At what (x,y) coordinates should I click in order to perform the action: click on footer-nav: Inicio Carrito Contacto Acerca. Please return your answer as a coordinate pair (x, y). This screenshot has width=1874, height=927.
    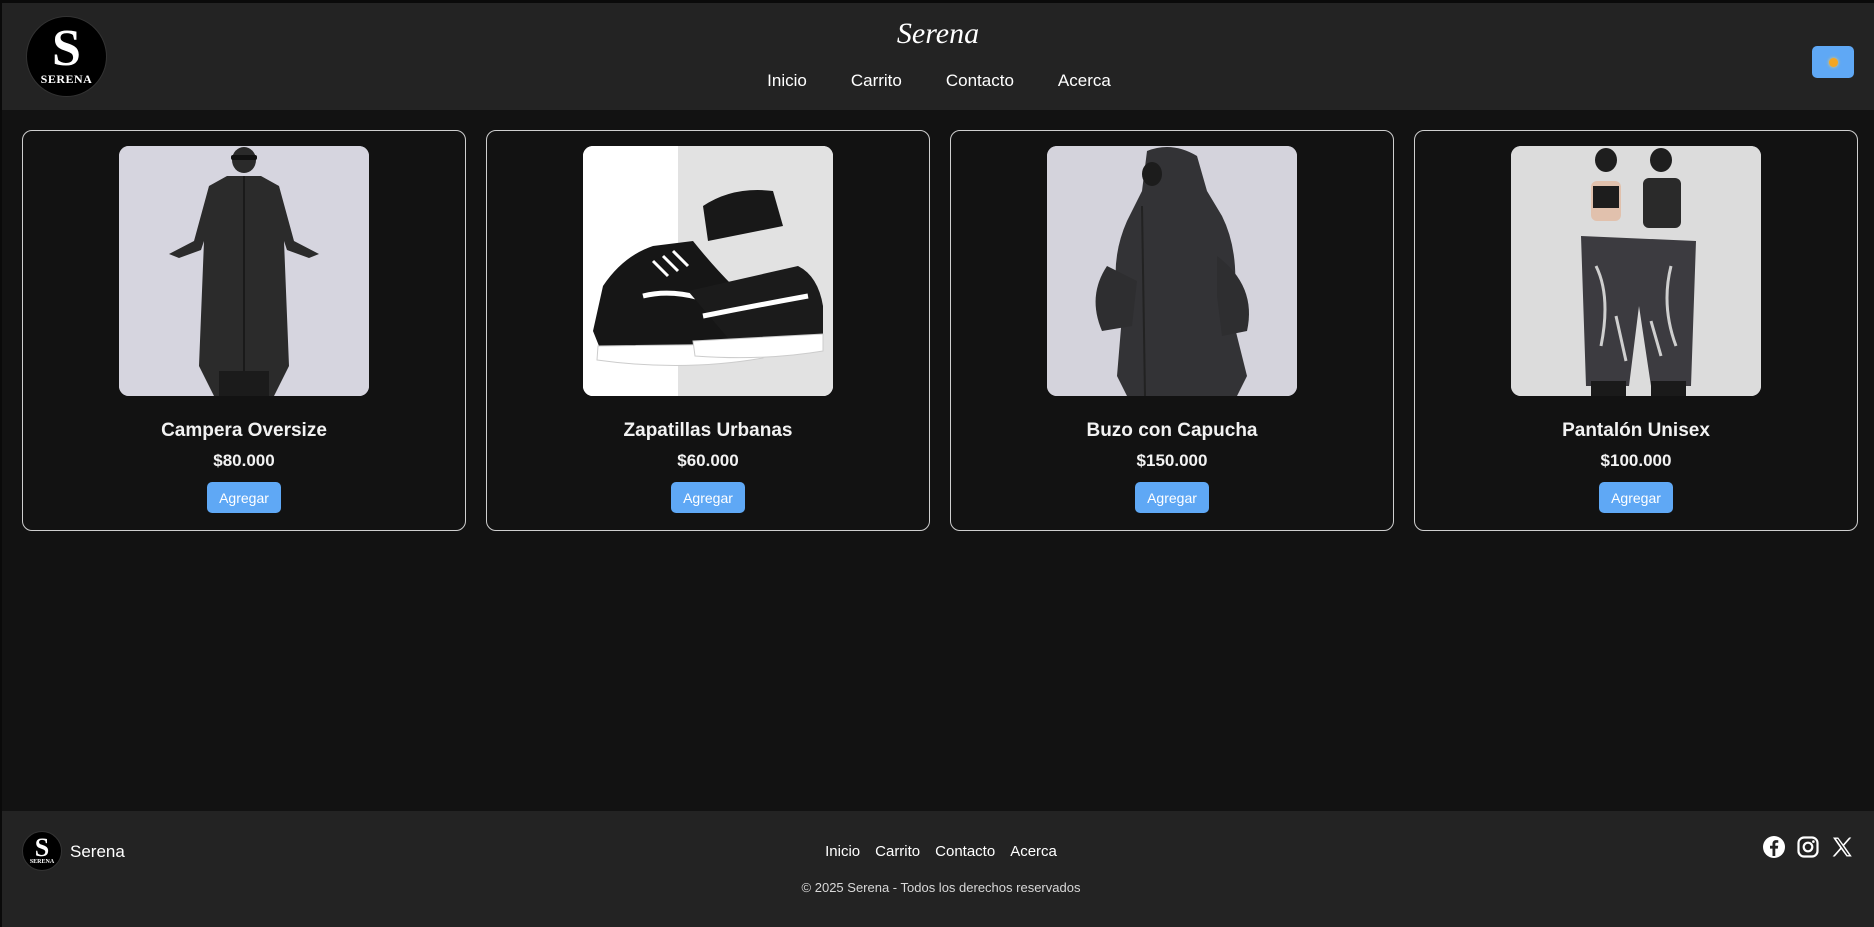
    Looking at the image, I should click on (938, 851).